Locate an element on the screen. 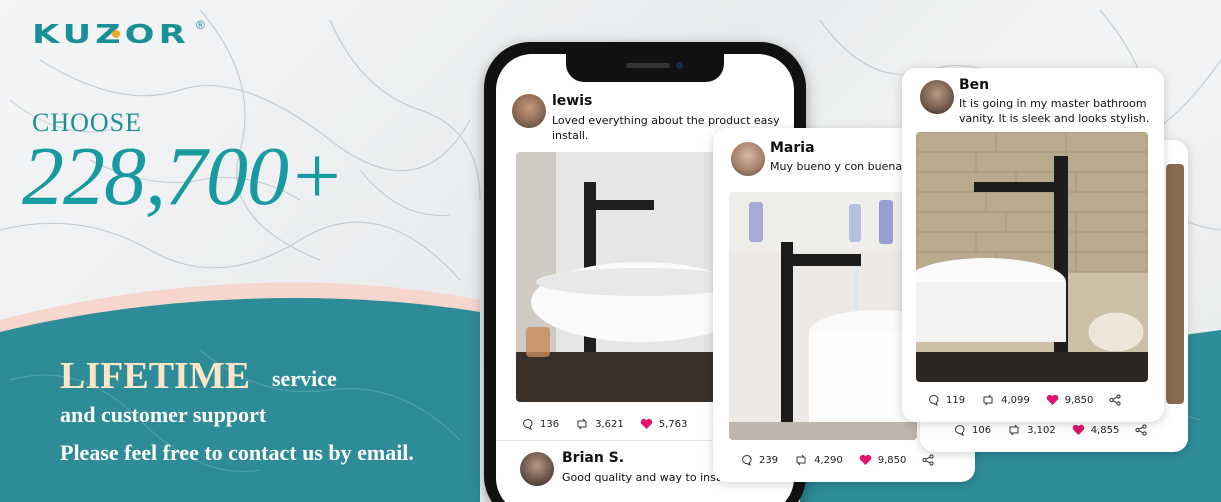 This screenshot has height=502, width=1221. registered-mark: ® is located at coordinates (200, 25).